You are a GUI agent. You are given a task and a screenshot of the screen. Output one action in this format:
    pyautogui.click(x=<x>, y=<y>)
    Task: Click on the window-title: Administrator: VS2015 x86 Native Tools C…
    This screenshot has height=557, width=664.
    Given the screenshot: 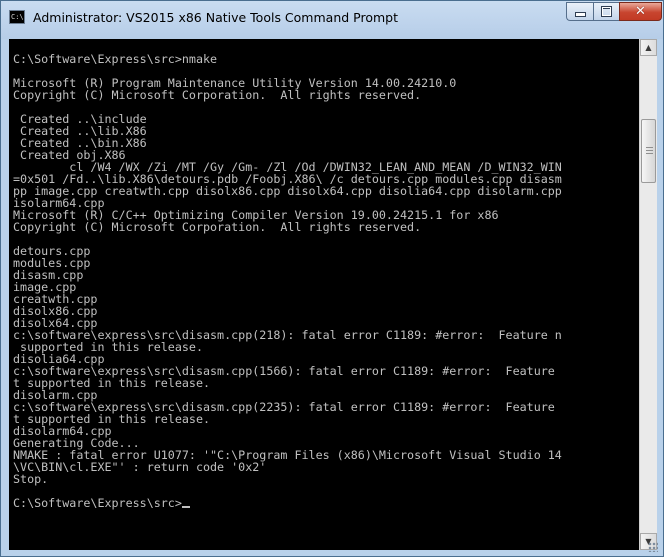 What is the action you would take?
    pyautogui.click(x=215, y=17)
    